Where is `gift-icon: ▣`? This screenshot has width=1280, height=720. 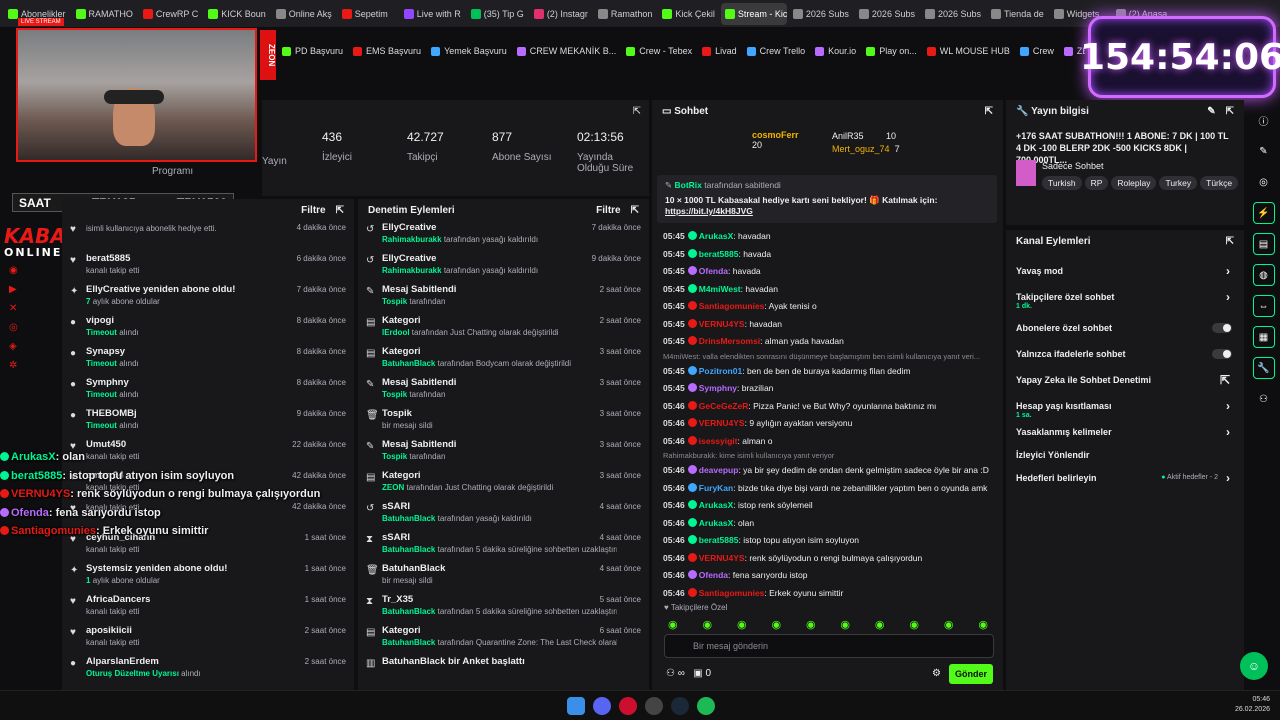 gift-icon: ▣ is located at coordinates (697, 673).